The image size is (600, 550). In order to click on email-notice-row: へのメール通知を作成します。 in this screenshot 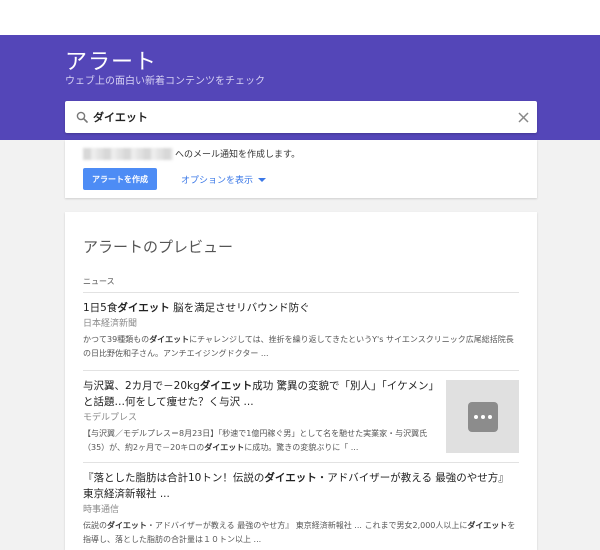, I will do `click(191, 153)`.